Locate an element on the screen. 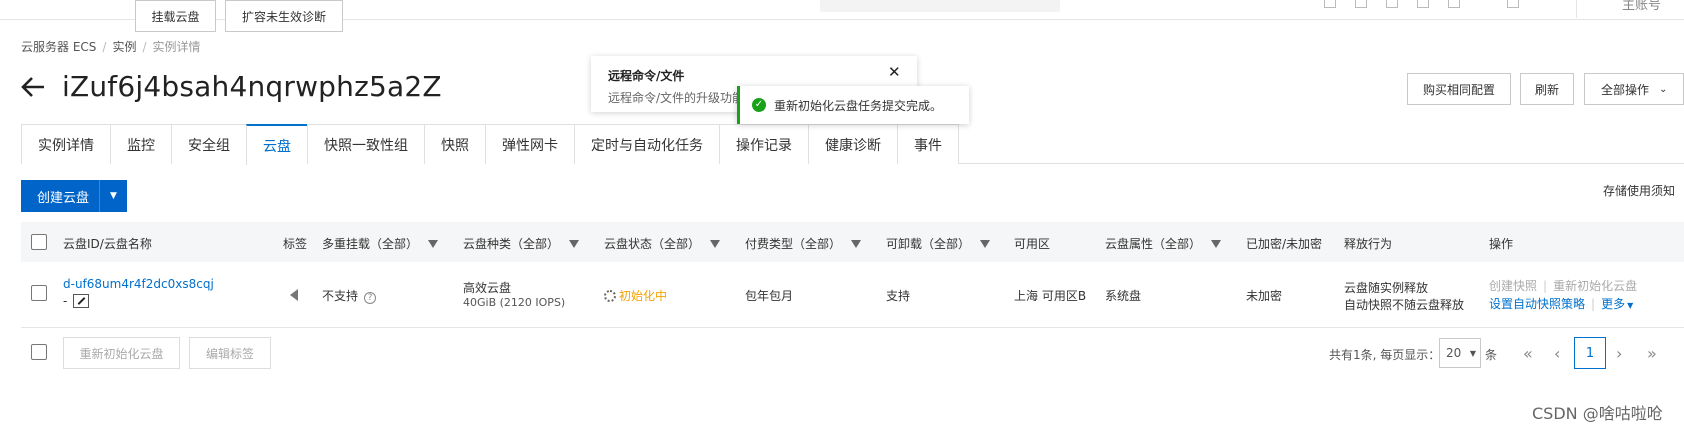  expand-diagnose-button: 扩容未生效诊断 is located at coordinates (284, 16).